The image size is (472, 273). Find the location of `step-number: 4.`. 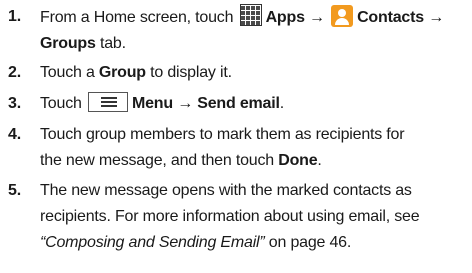

step-number: 4. is located at coordinates (14, 134).